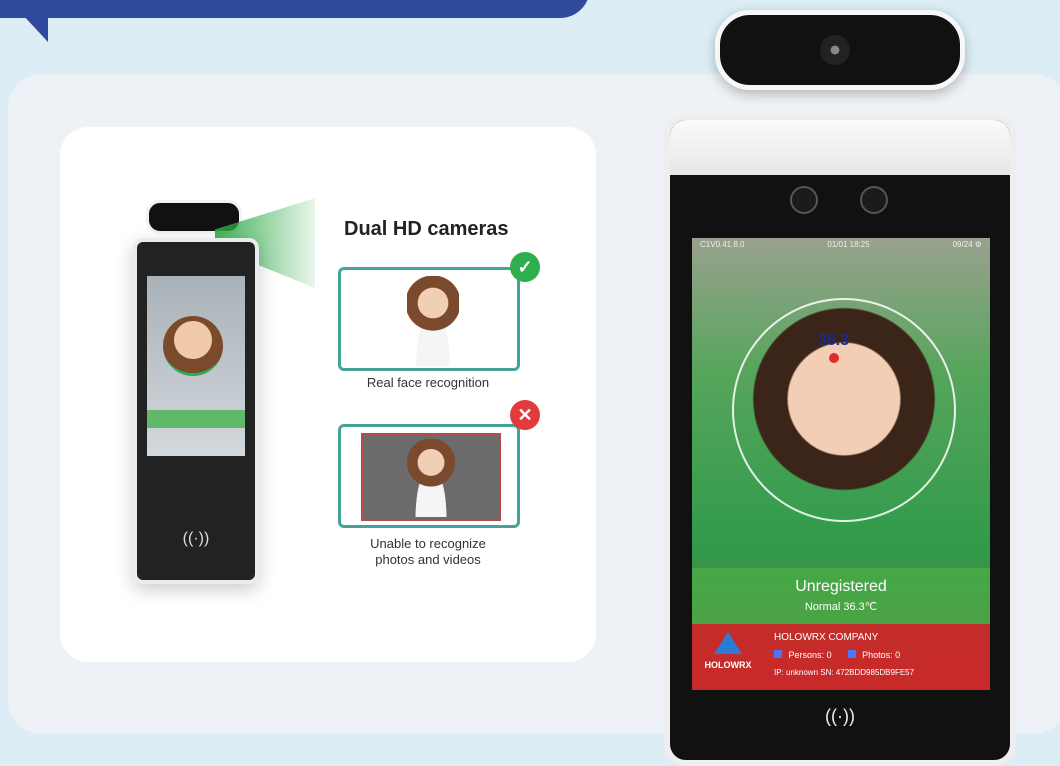 This screenshot has width=1060, height=766. What do you see at coordinates (840, 147) in the screenshot?
I see `device-top-bezel` at bounding box center [840, 147].